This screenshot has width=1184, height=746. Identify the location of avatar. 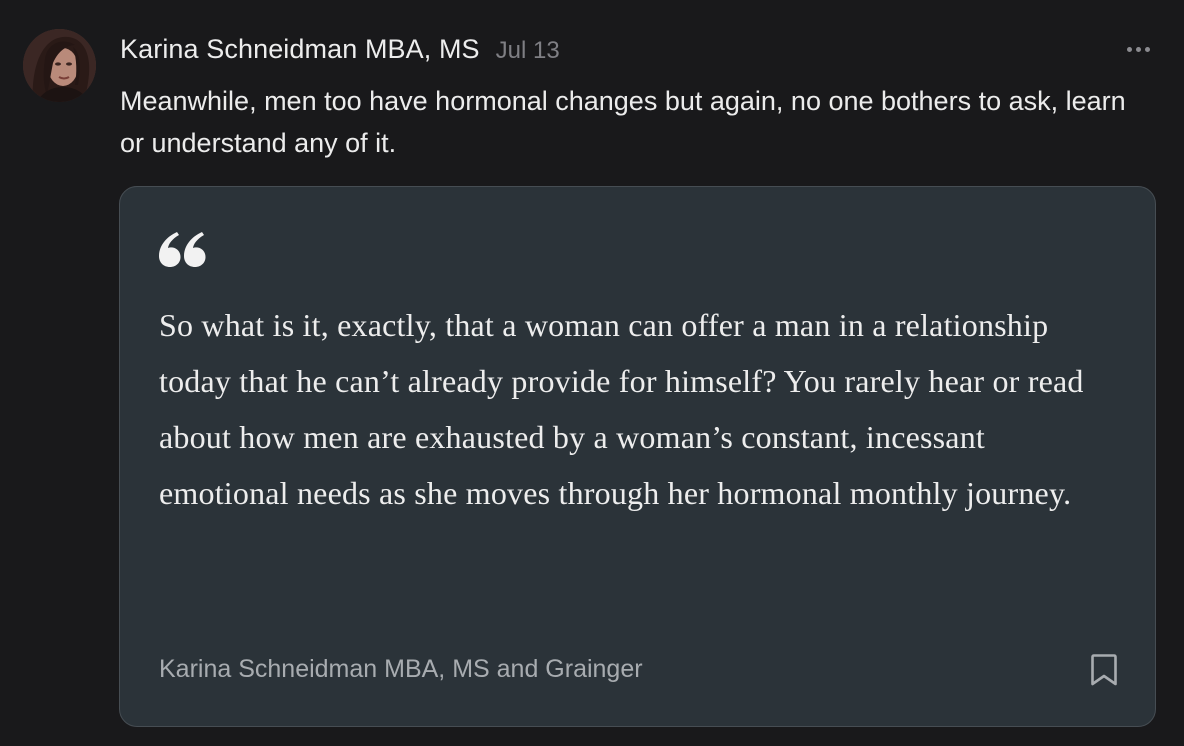
(59, 65).